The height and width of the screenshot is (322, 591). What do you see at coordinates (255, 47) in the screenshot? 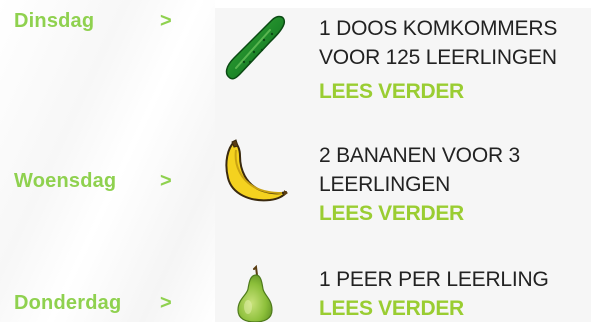
I see `cucumber-icon` at bounding box center [255, 47].